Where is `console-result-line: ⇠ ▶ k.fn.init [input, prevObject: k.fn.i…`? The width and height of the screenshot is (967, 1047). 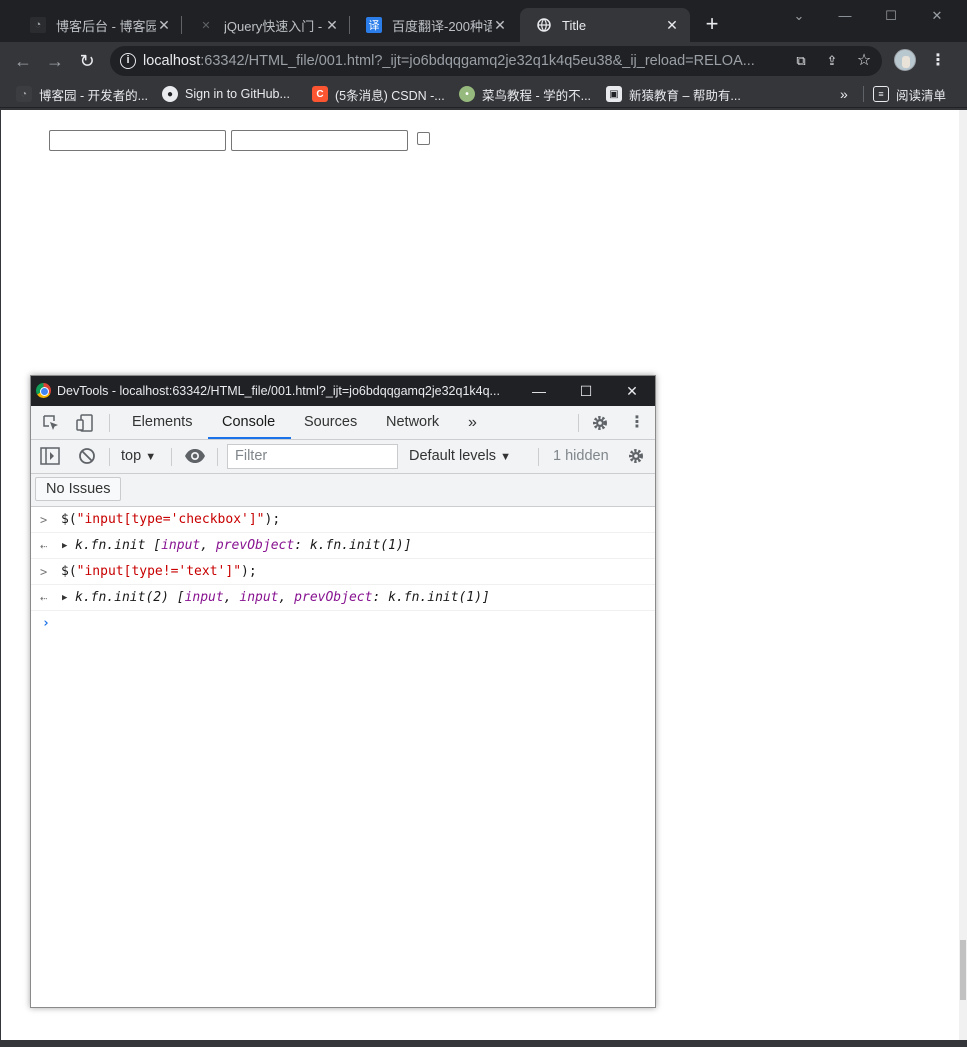 console-result-line: ⇠ ▶ k.fn.init [input, prevObject: k.fn.i… is located at coordinates (343, 546).